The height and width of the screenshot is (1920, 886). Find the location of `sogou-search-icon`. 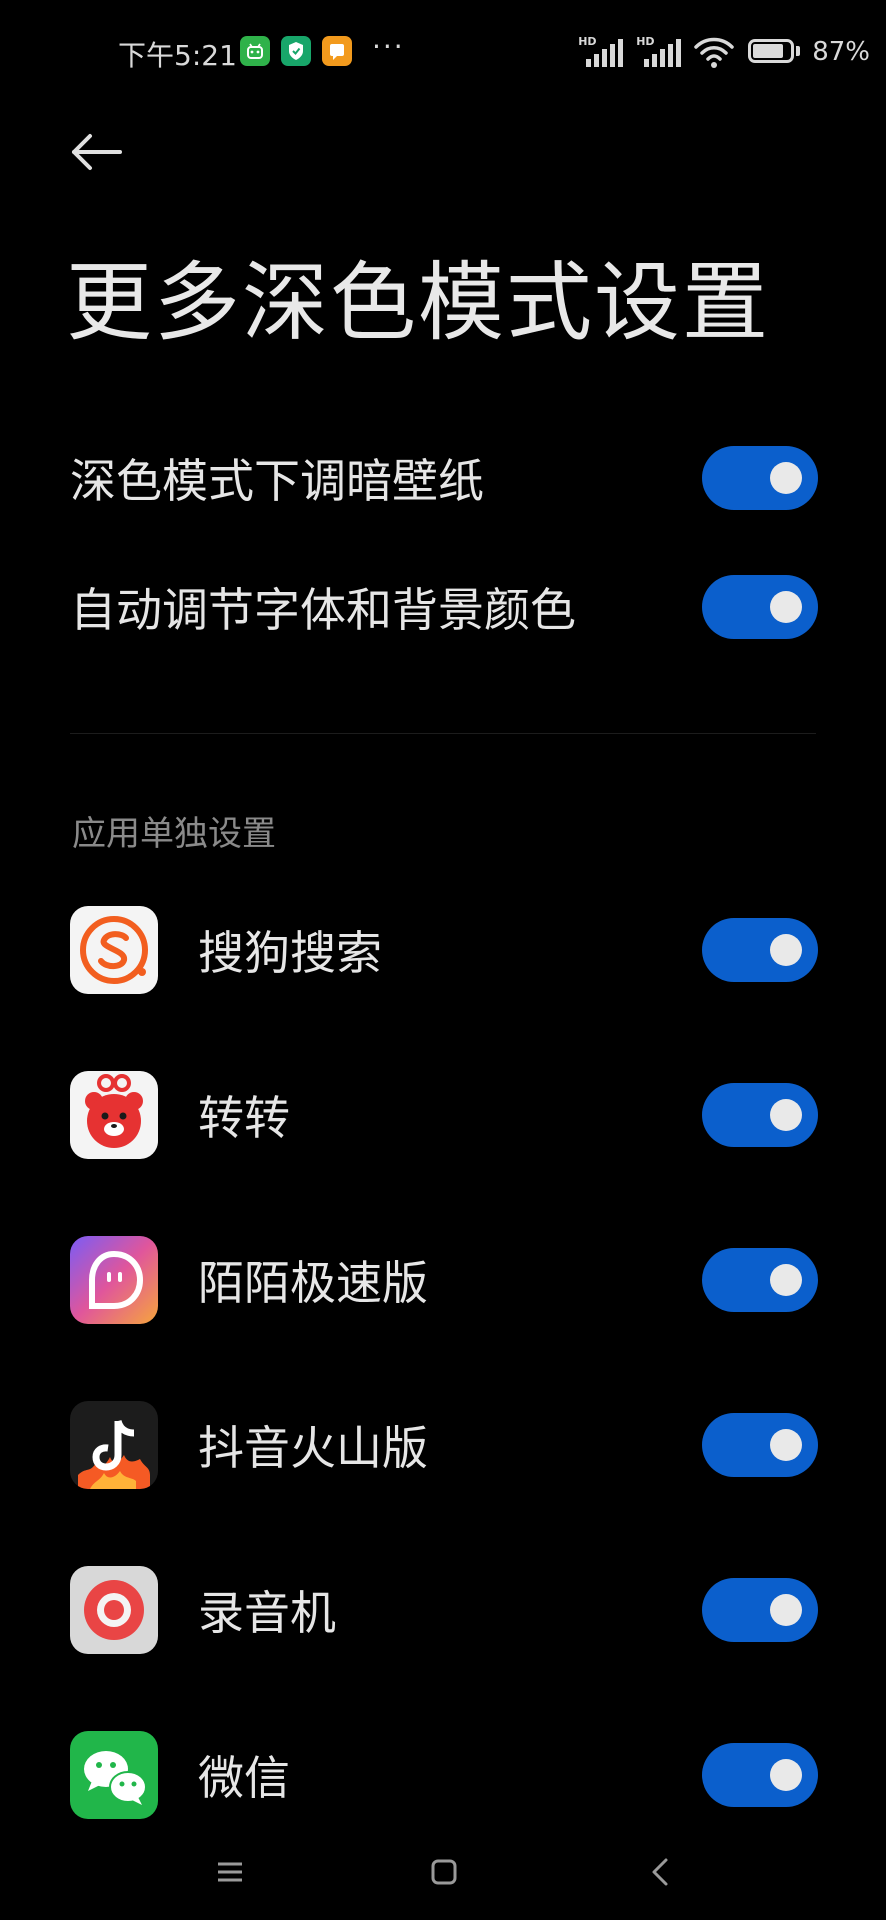

sogou-search-icon is located at coordinates (114, 950).